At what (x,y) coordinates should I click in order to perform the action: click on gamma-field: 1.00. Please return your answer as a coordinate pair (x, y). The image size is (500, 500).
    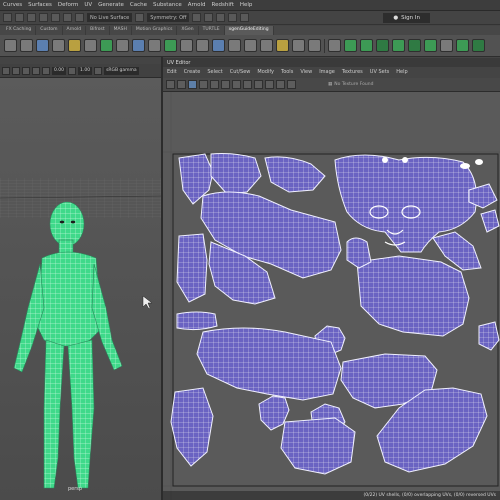
    Looking at the image, I should click on (85, 70).